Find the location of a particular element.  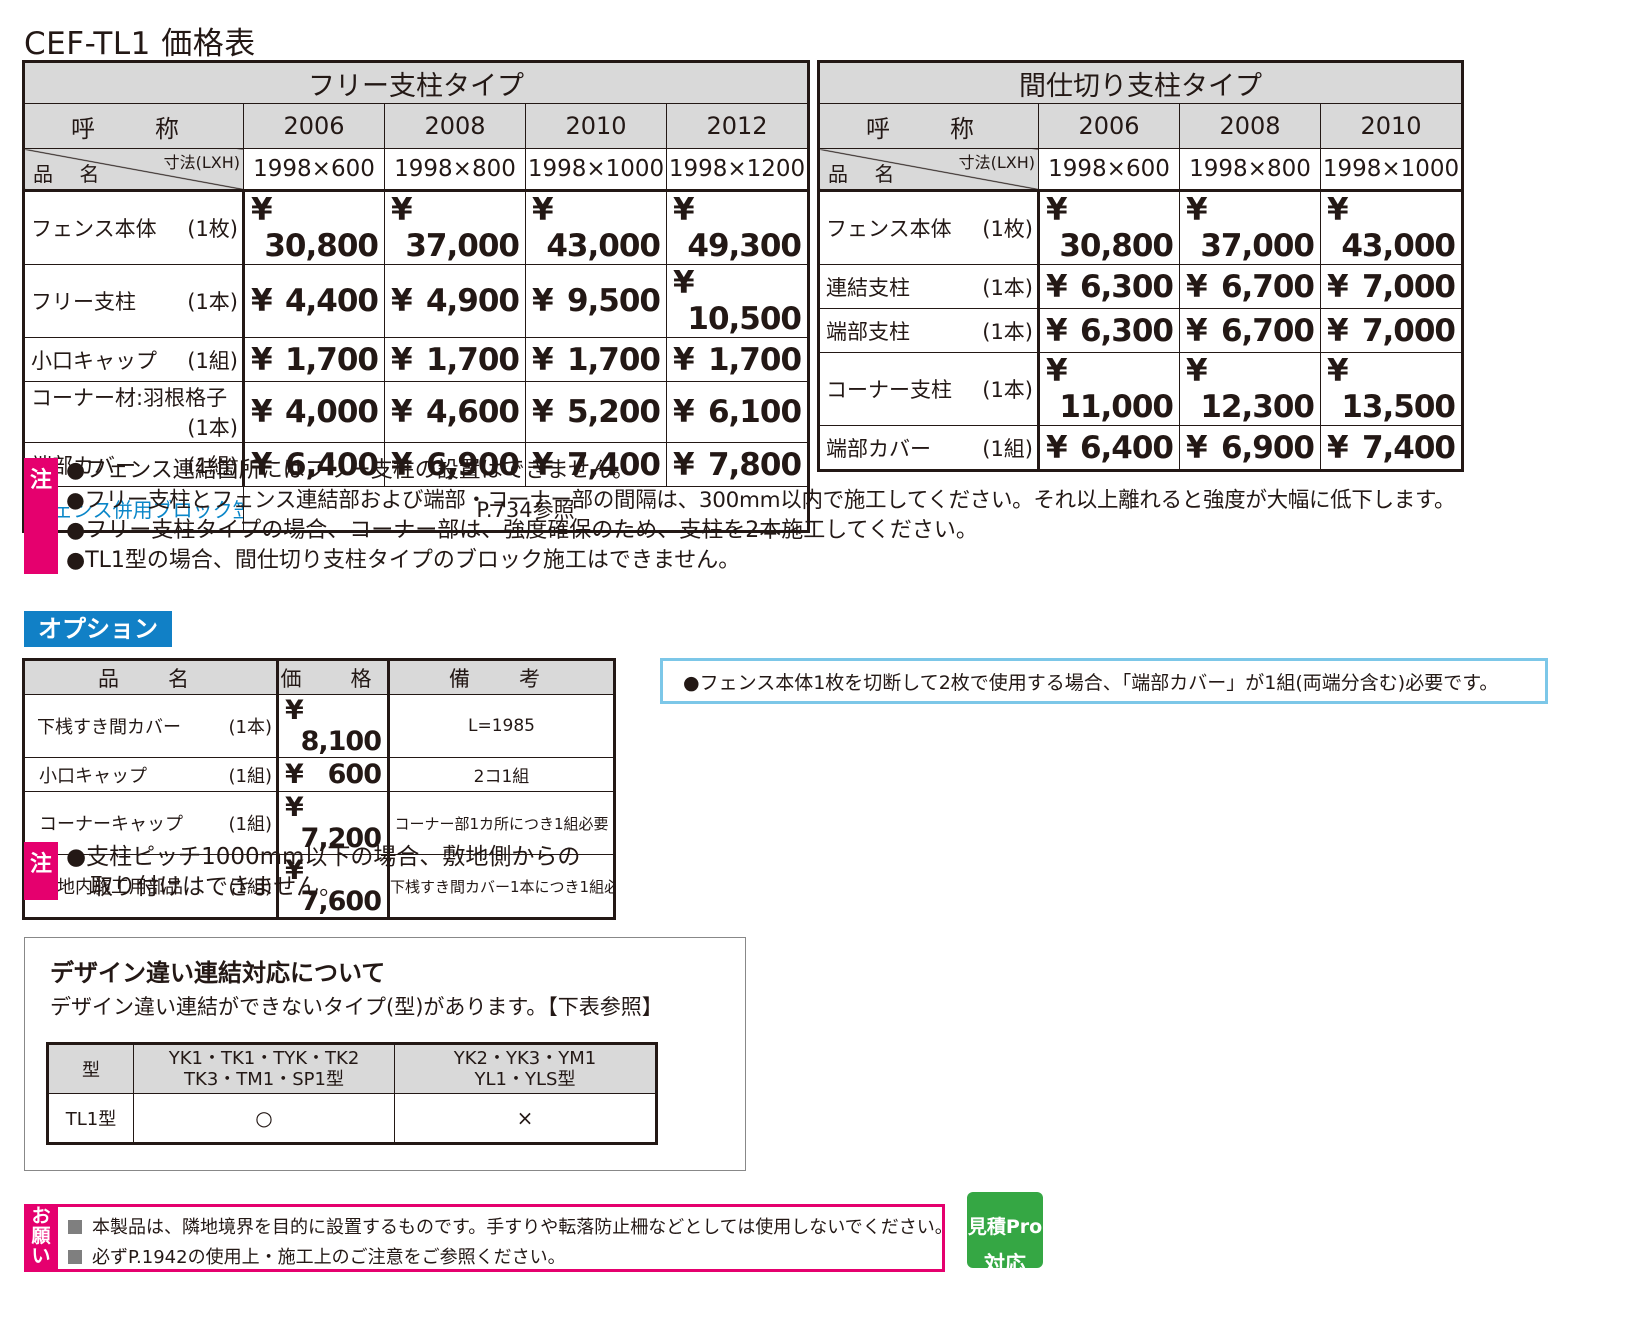

price-amount: 1,700 is located at coordinates (472, 359).